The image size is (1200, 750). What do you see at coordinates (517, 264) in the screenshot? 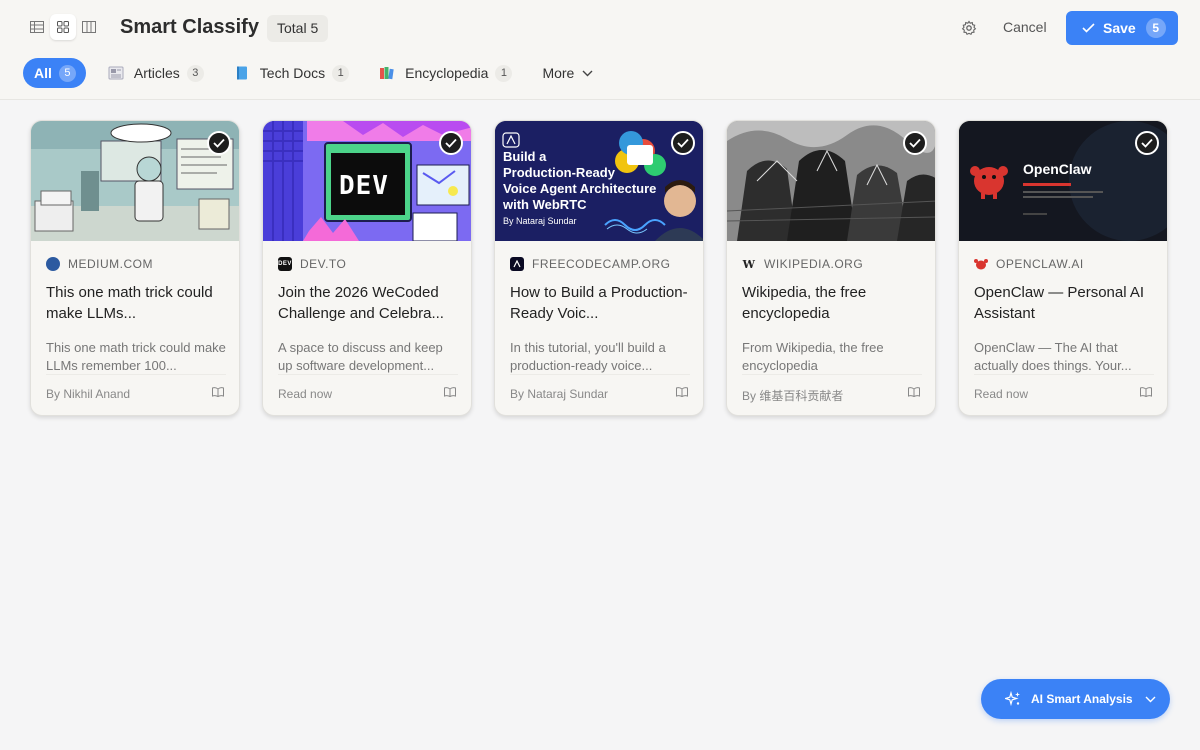
I see `freecodecamp-favicon-icon` at bounding box center [517, 264].